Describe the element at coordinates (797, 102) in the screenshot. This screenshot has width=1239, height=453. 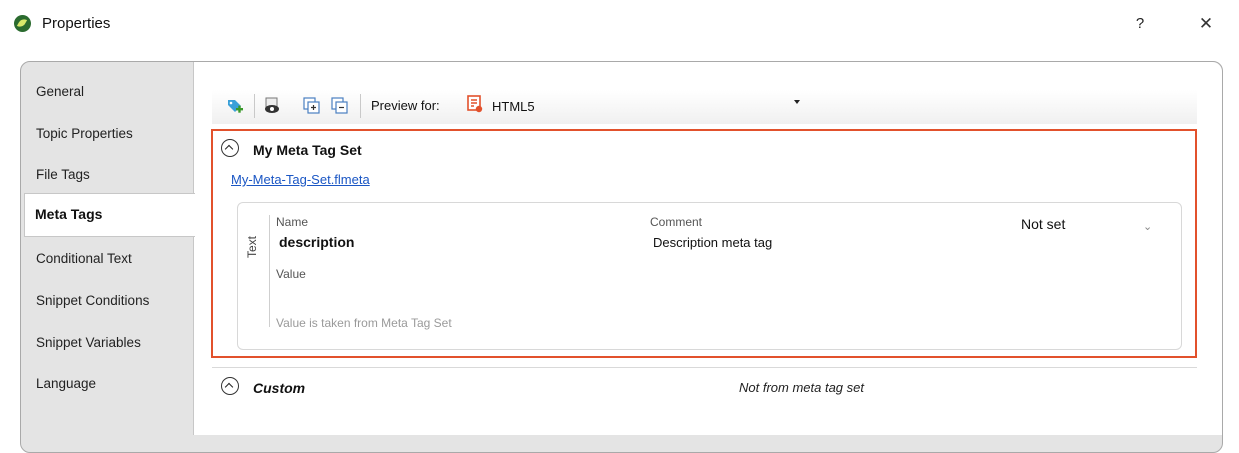
I see `chevron-down-icon` at that location.